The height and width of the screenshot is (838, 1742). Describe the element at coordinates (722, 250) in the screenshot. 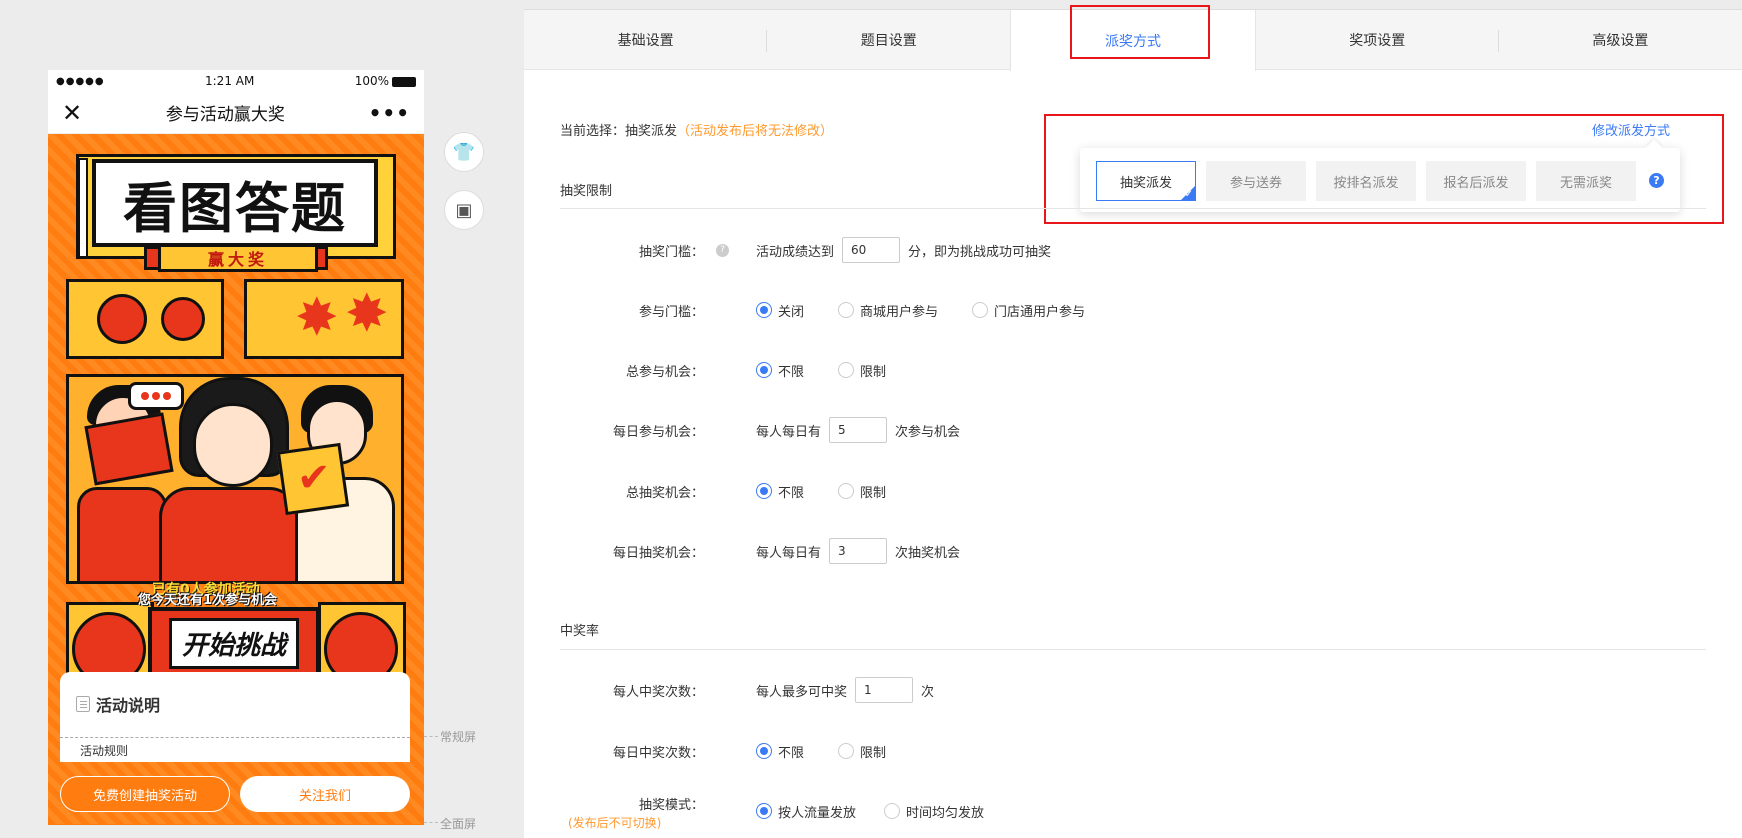

I see `question-icon: ?` at that location.